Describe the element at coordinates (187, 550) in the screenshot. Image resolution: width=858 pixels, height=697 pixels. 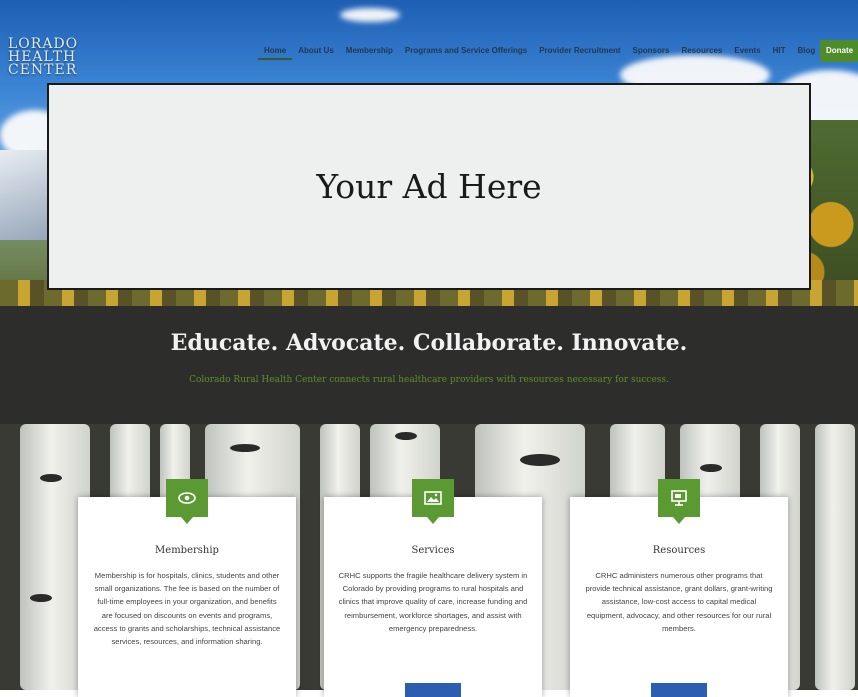
I see `card-title: Membership` at that location.